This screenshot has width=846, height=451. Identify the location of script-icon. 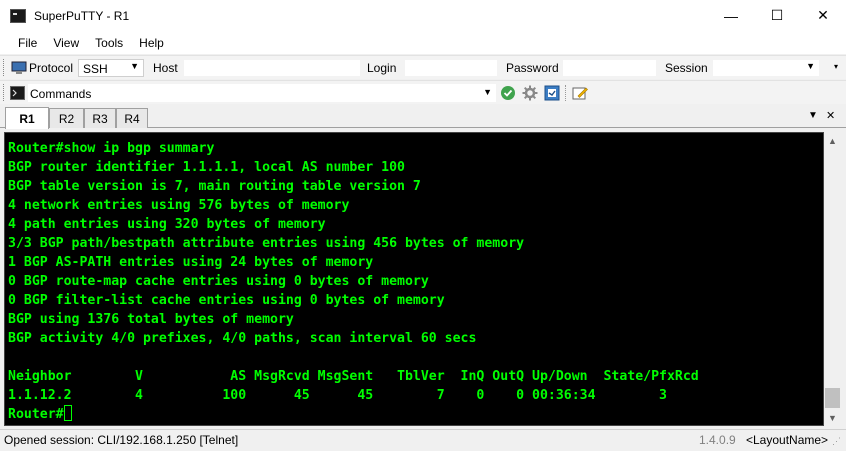
(552, 93).